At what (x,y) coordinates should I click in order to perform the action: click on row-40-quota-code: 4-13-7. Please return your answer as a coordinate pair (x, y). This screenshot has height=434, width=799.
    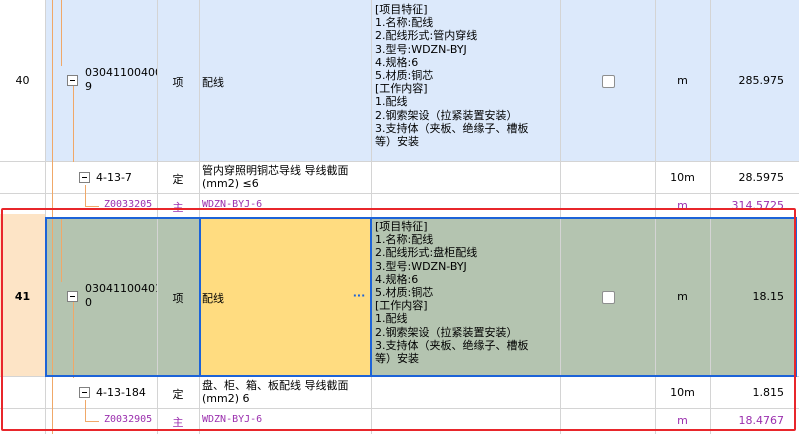
    Looking at the image, I should click on (114, 177).